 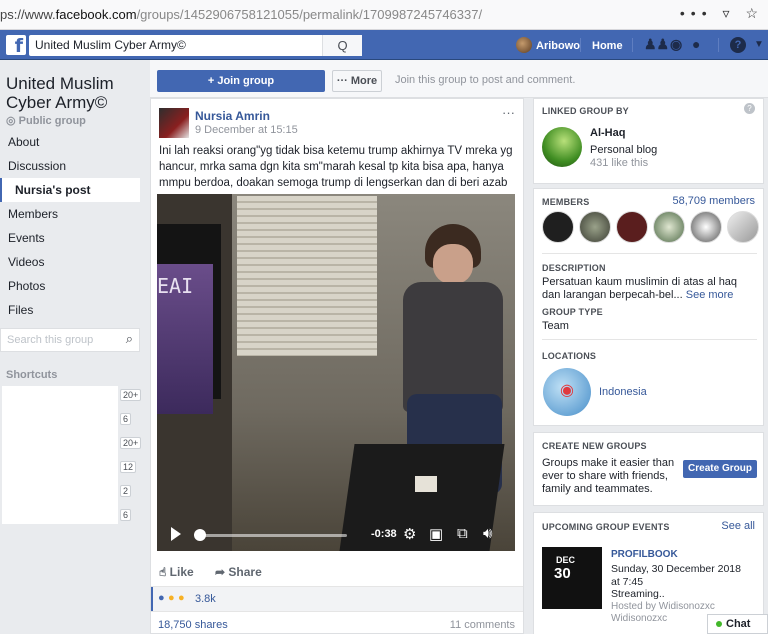 What do you see at coordinates (749, 108) in the screenshot?
I see `info-icon: ?` at bounding box center [749, 108].